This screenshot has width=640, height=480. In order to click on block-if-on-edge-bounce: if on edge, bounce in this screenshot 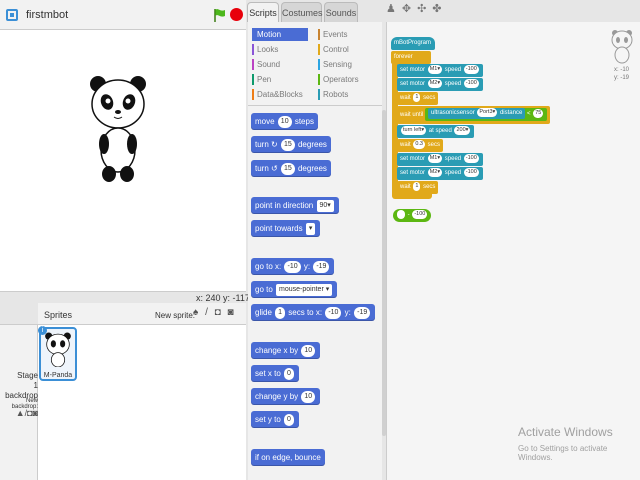, I will do `click(288, 457)`.